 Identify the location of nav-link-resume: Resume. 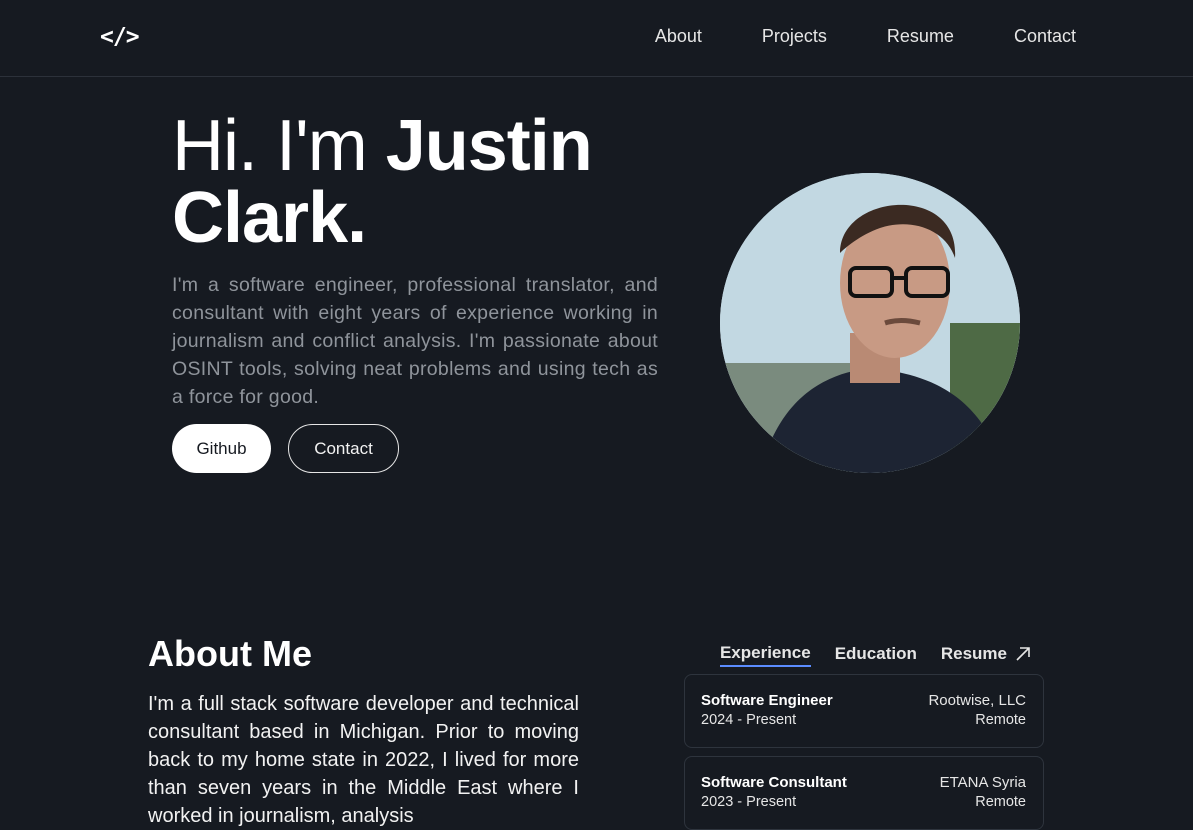
(920, 36).